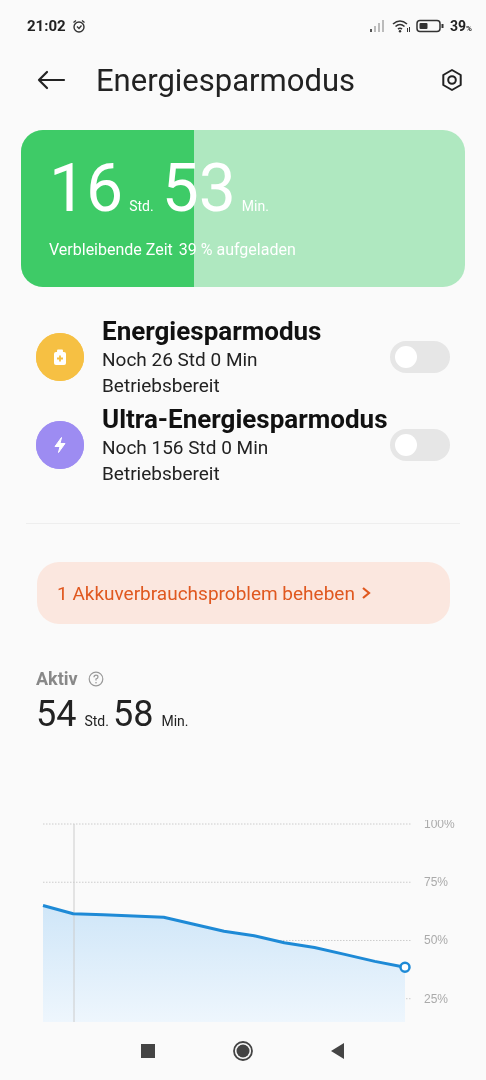 The height and width of the screenshot is (1080, 486). I want to click on back-button, so click(51, 80).